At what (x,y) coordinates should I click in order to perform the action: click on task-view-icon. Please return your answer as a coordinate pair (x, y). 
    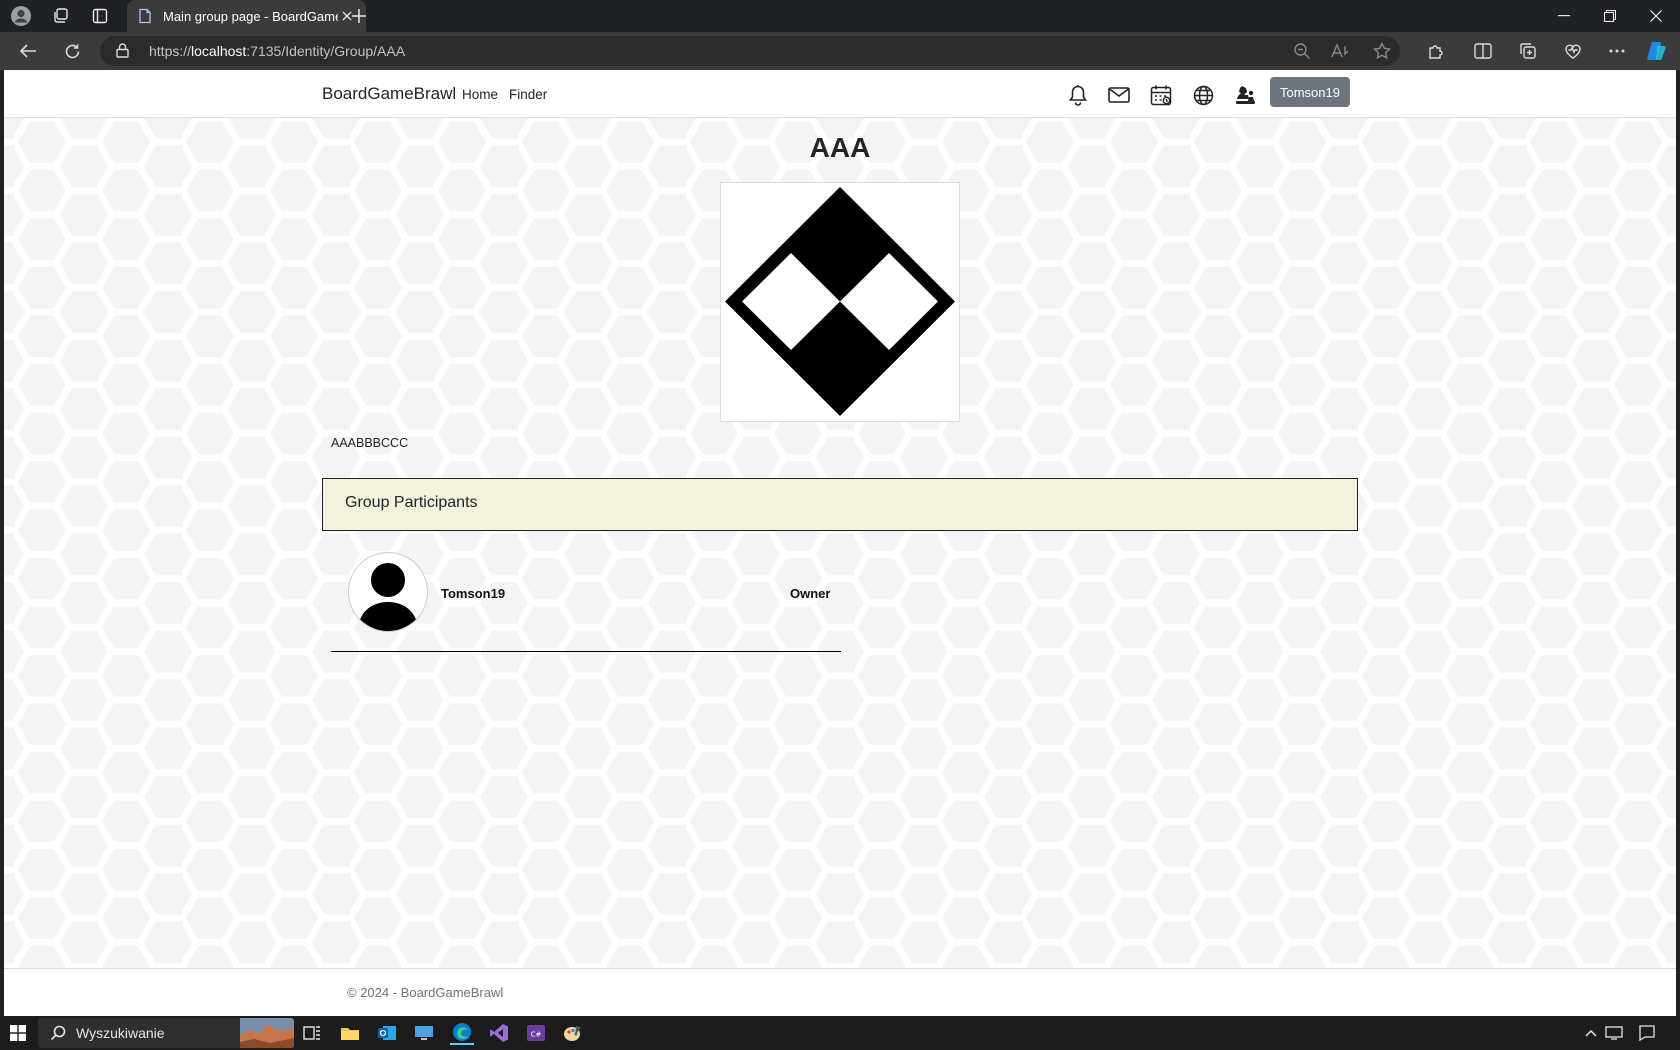
    Looking at the image, I should click on (312, 1033).